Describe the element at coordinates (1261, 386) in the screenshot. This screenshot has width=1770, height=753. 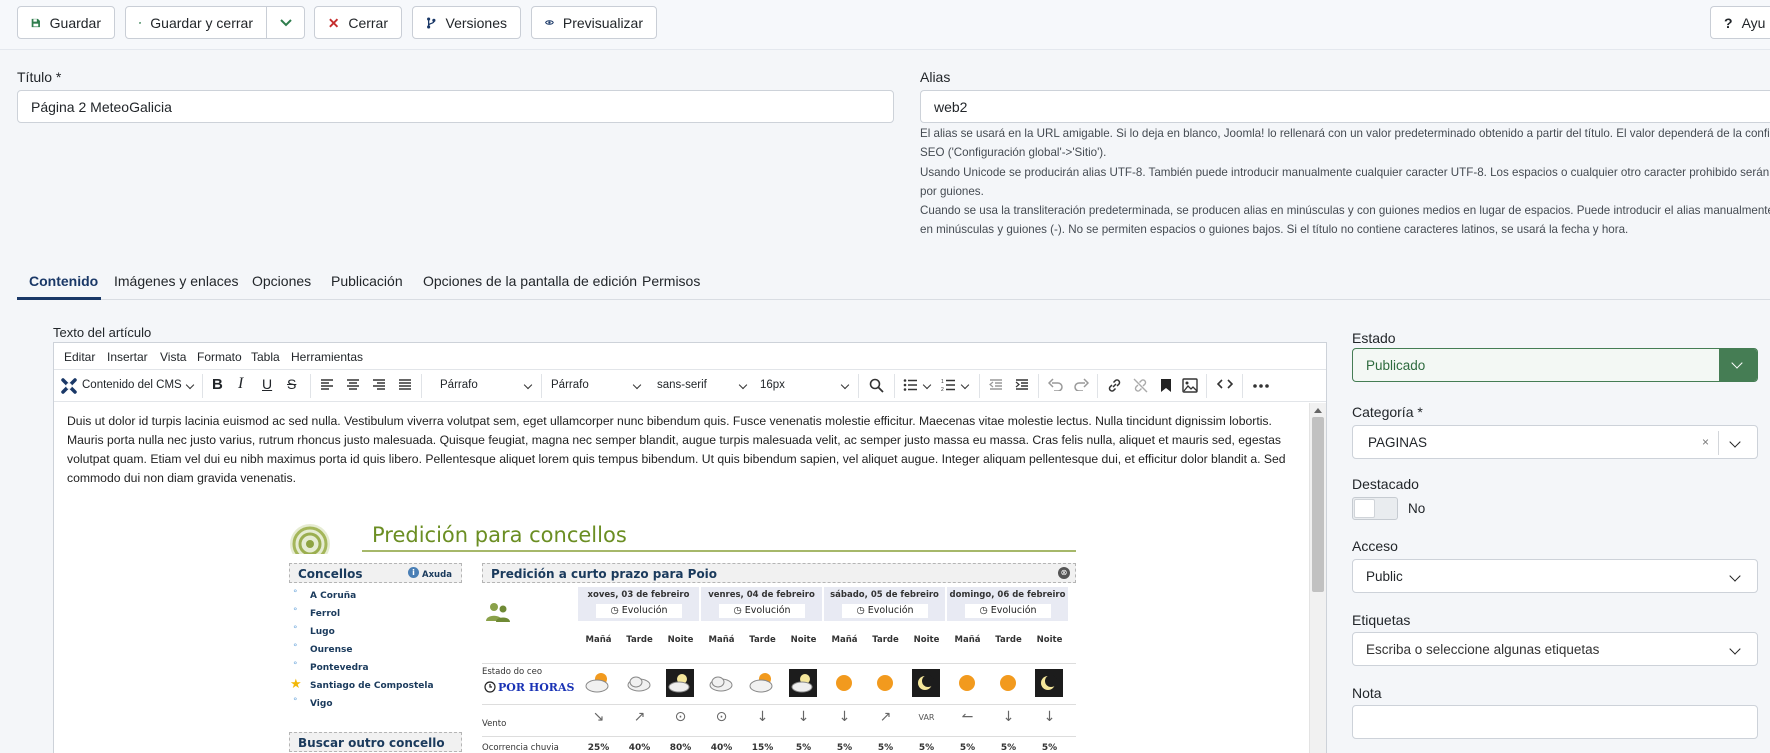
I see `more-icon` at that location.